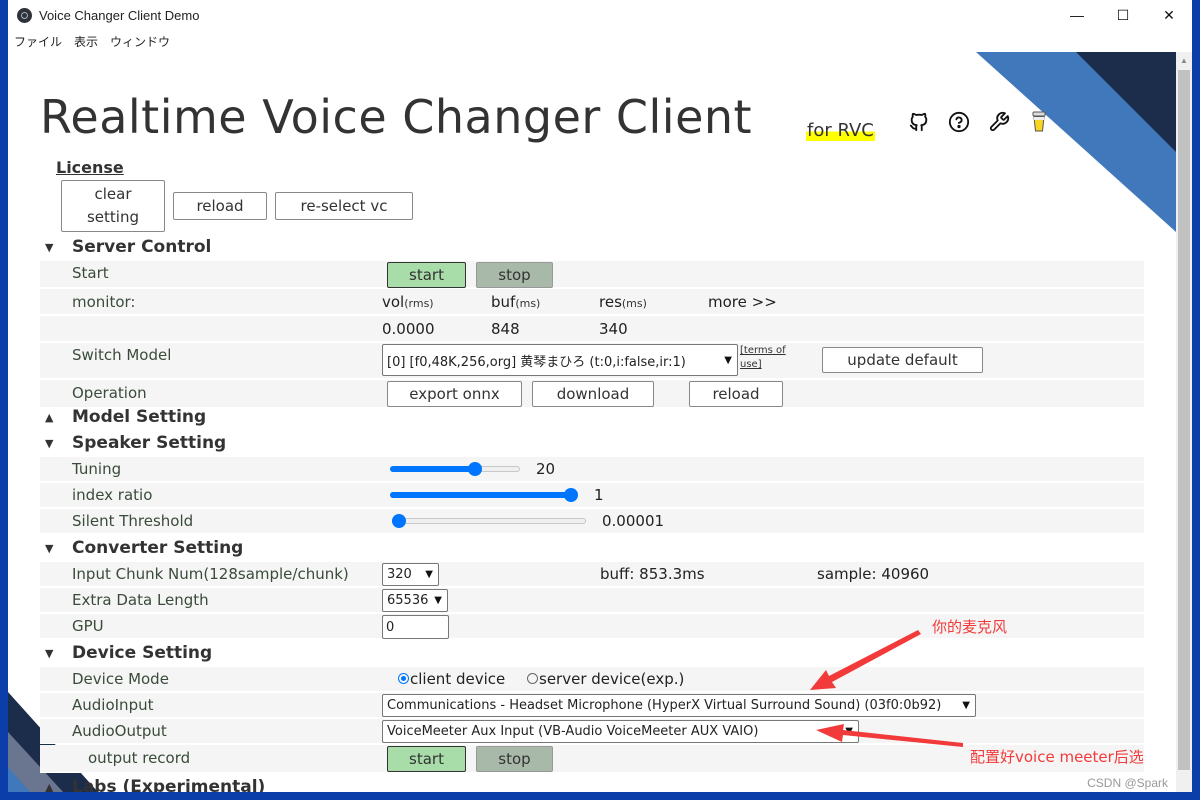 Image resolution: width=1200 pixels, height=800 pixels. I want to click on silent-threshold-slider, so click(489, 521).